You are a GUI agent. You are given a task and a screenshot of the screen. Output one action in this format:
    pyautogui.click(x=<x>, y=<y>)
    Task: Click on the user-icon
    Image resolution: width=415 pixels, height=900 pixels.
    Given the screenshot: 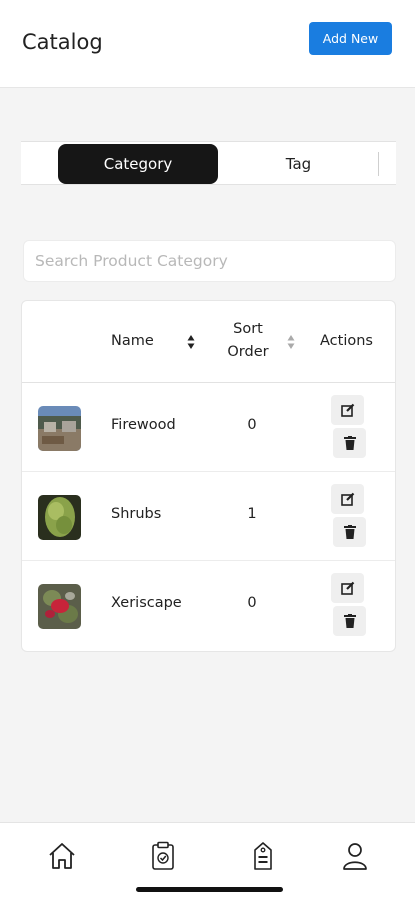 What is the action you would take?
    pyautogui.click(x=355, y=856)
    